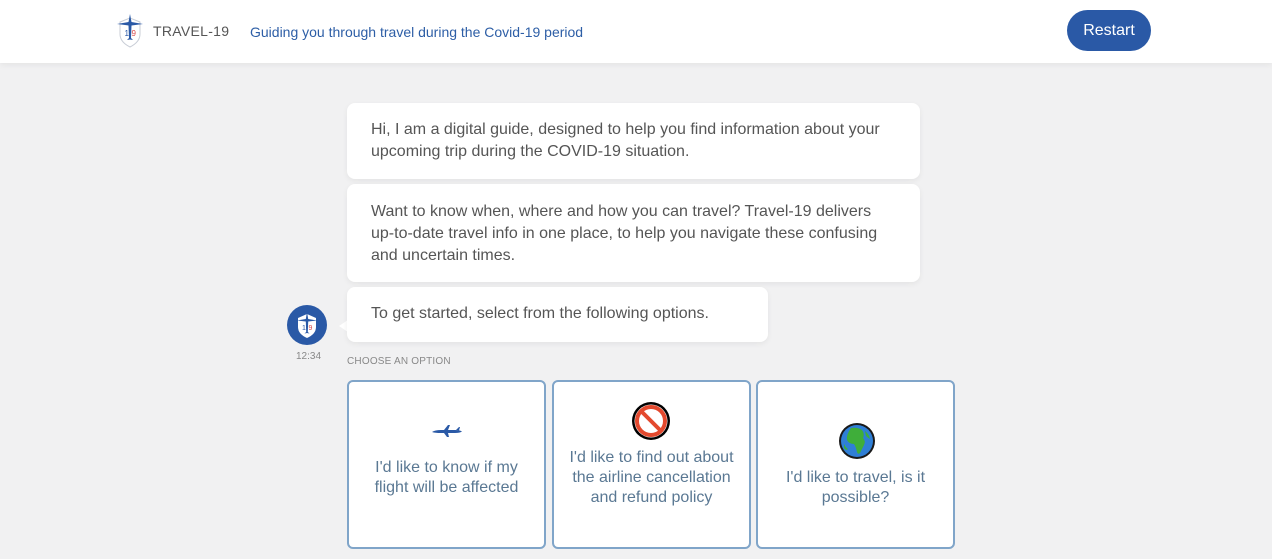  Describe the element at coordinates (191, 31) in the screenshot. I see `brand-name: TRAVEL-19` at that location.